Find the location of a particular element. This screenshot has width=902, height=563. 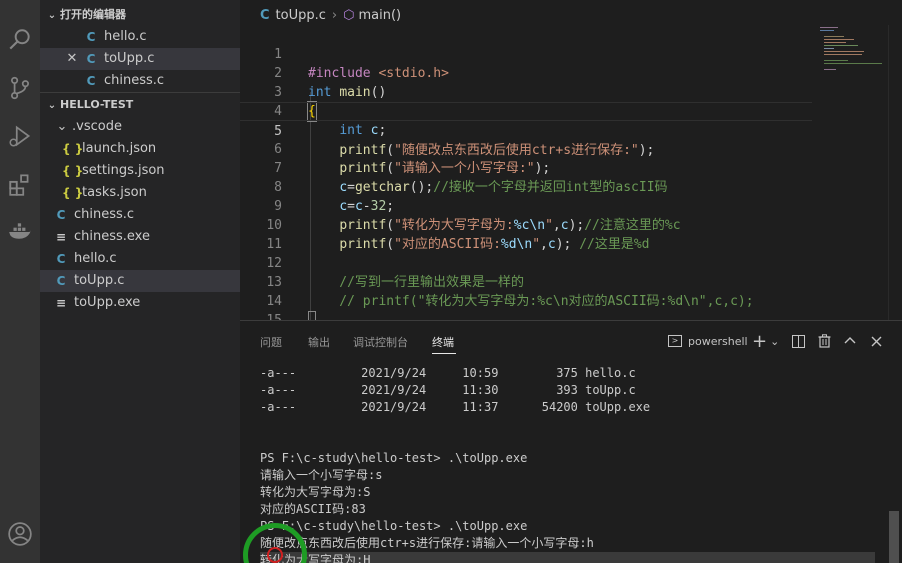

terminal-line: -a--- 2021/9/24 11:30 393 toUpp.c is located at coordinates (448, 390).